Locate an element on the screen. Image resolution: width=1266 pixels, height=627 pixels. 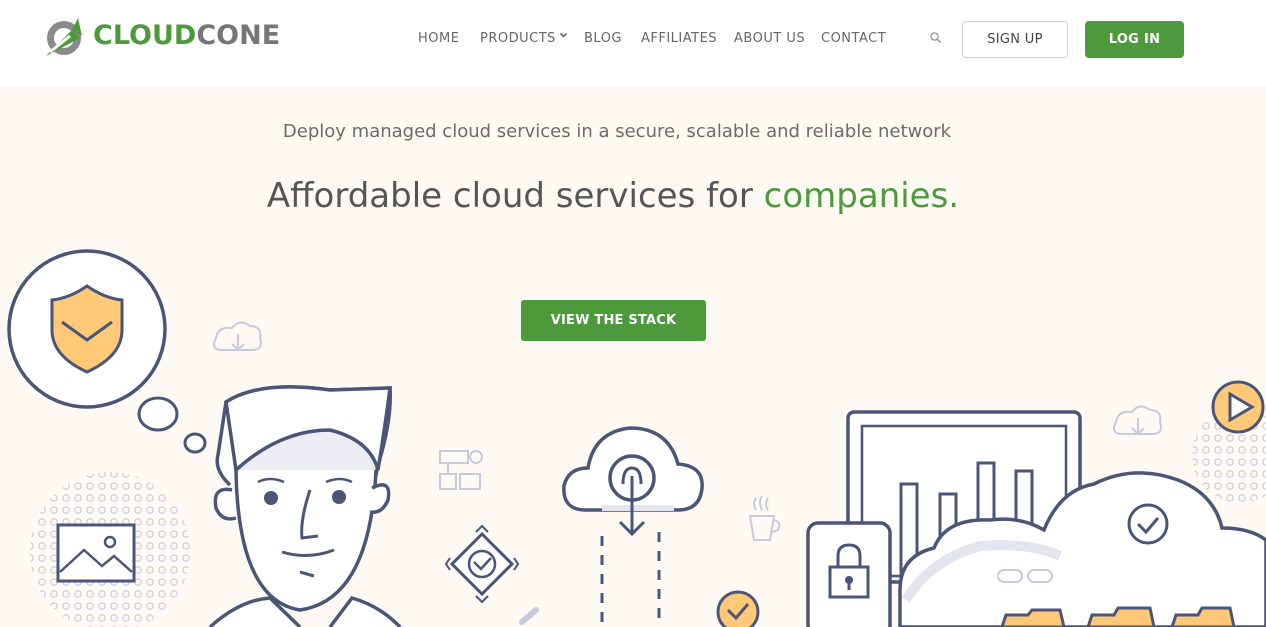
image-icon is located at coordinates (96, 553).